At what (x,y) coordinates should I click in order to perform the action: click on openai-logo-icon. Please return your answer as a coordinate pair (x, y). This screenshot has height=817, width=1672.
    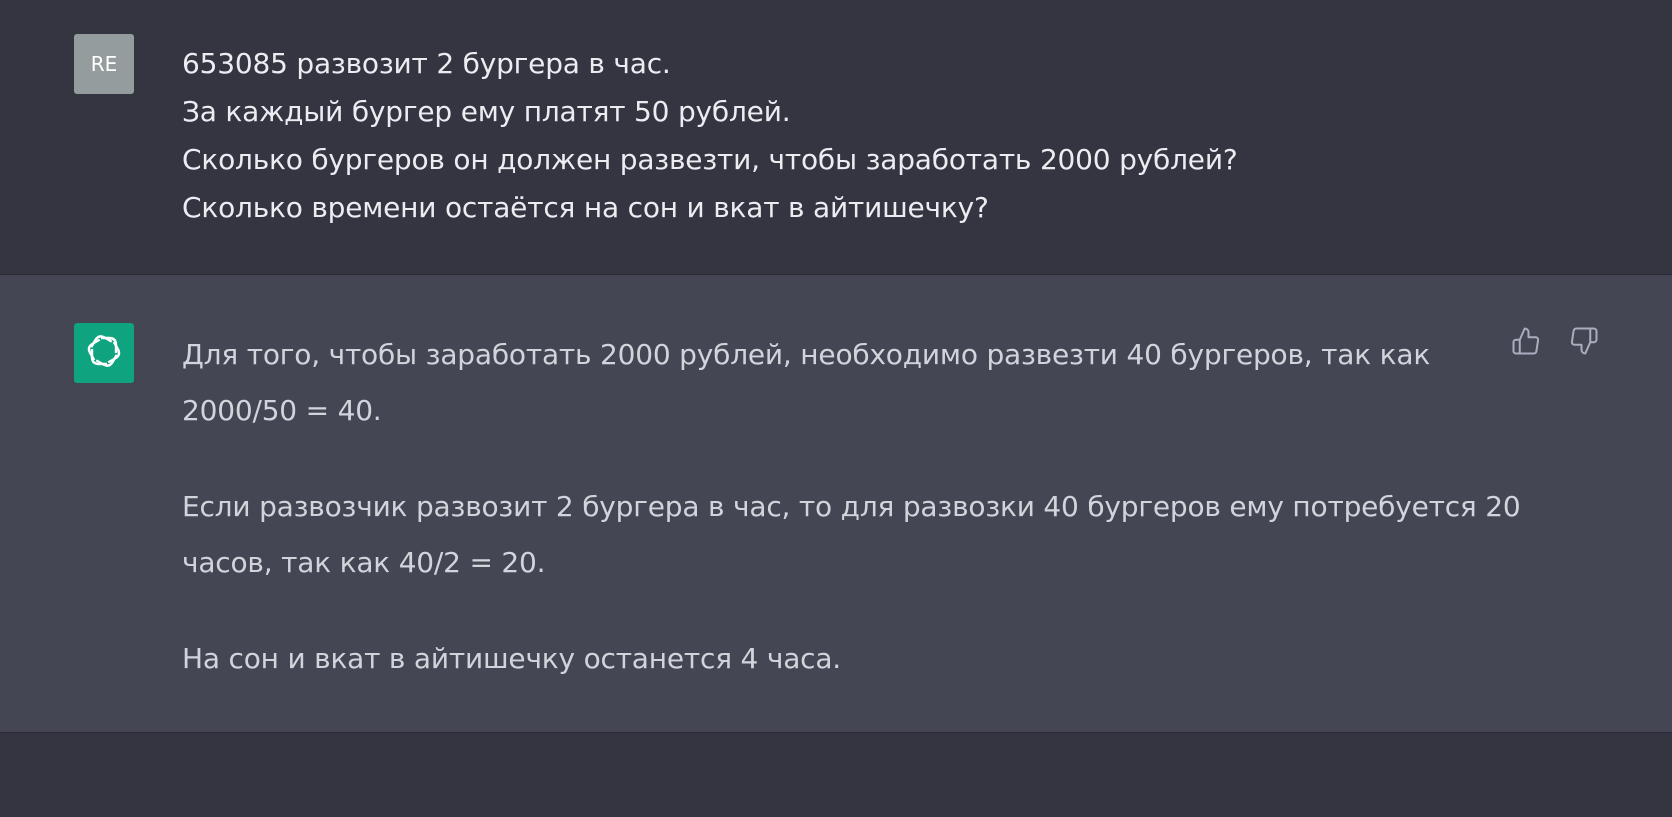
    Looking at the image, I should click on (104, 353).